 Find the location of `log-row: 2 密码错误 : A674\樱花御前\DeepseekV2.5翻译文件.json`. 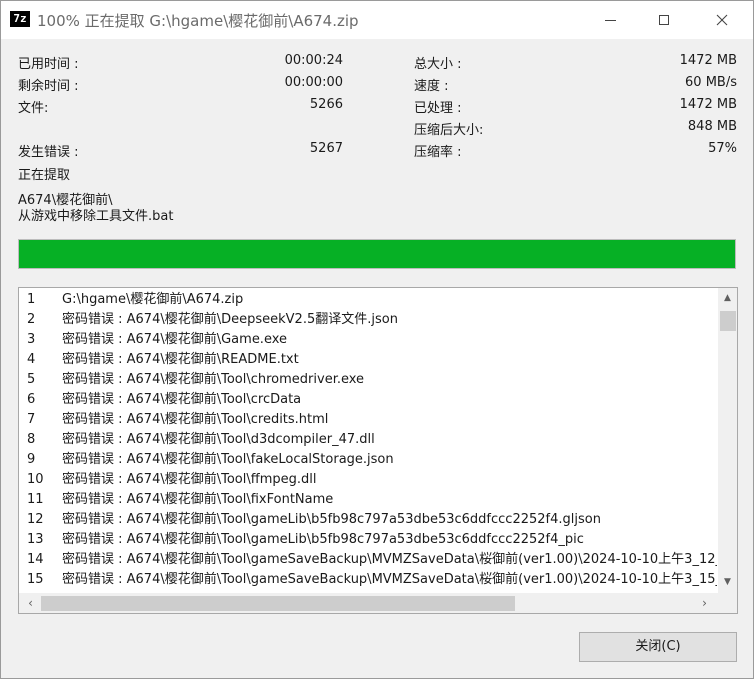

log-row: 2 密码错误 : A674\樱花御前\DeepseekV2.5翻译文件.json is located at coordinates (368, 320).